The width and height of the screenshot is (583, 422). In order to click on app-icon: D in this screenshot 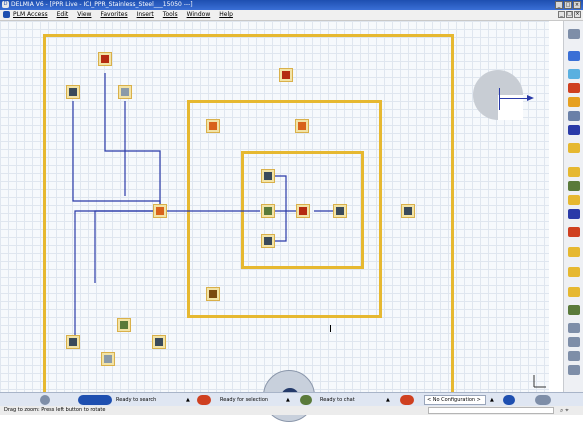, I will do `click(5, 4)`.